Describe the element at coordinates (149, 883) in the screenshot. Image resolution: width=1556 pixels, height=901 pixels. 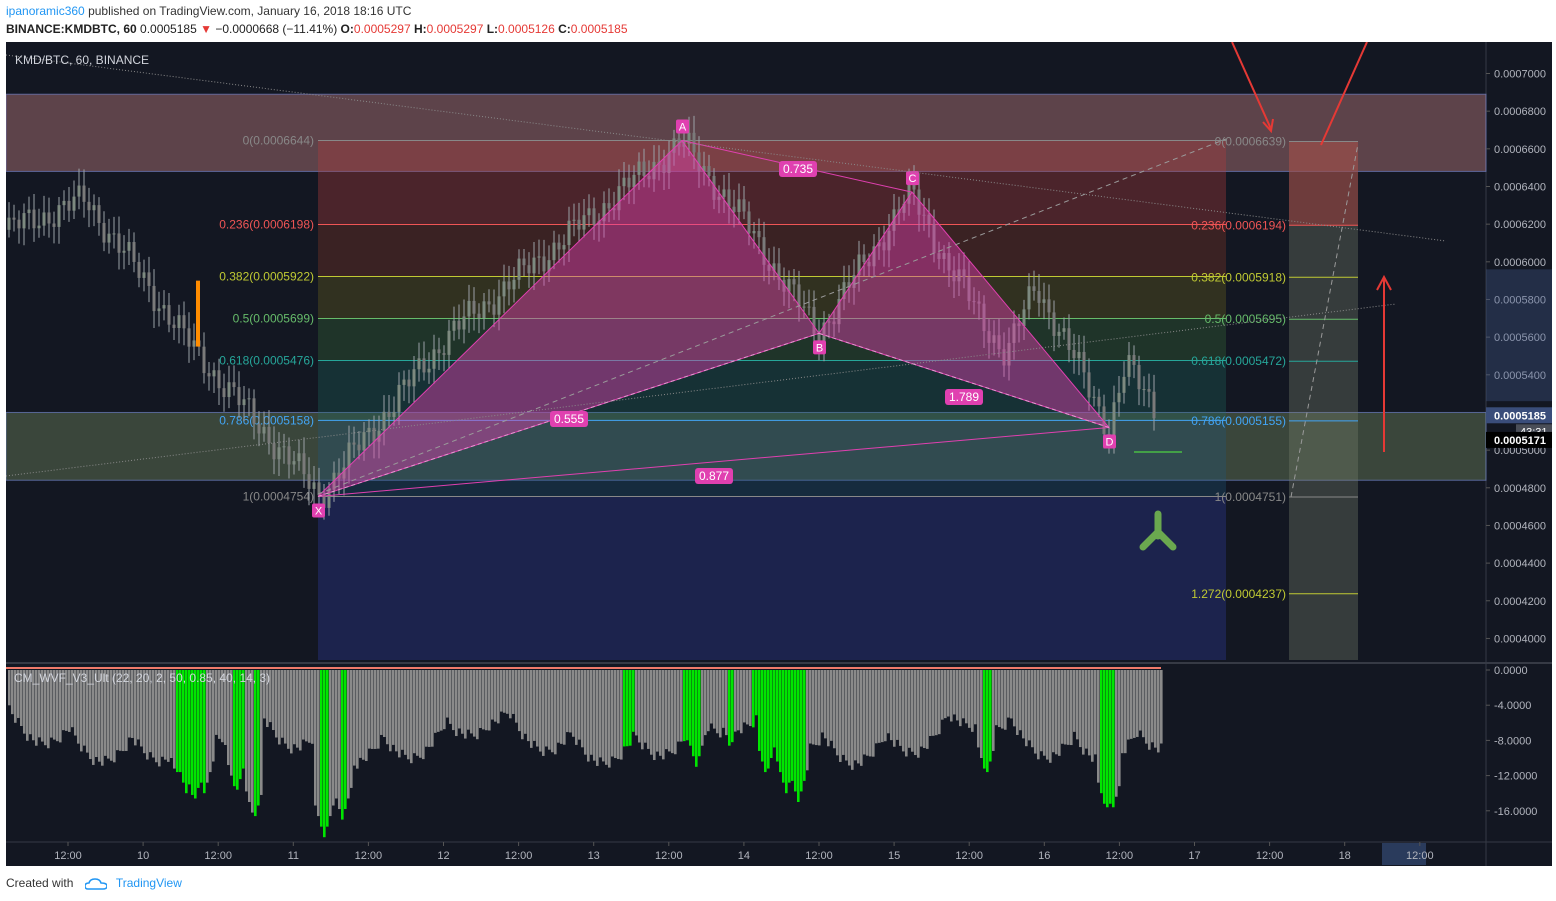
I see `tradingview-link: TradingView` at that location.